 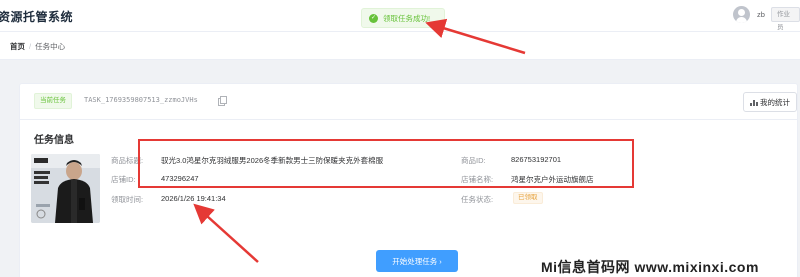 What do you see at coordinates (127, 160) in the screenshot?
I see `product-title-label: 商品标题:` at bounding box center [127, 160].